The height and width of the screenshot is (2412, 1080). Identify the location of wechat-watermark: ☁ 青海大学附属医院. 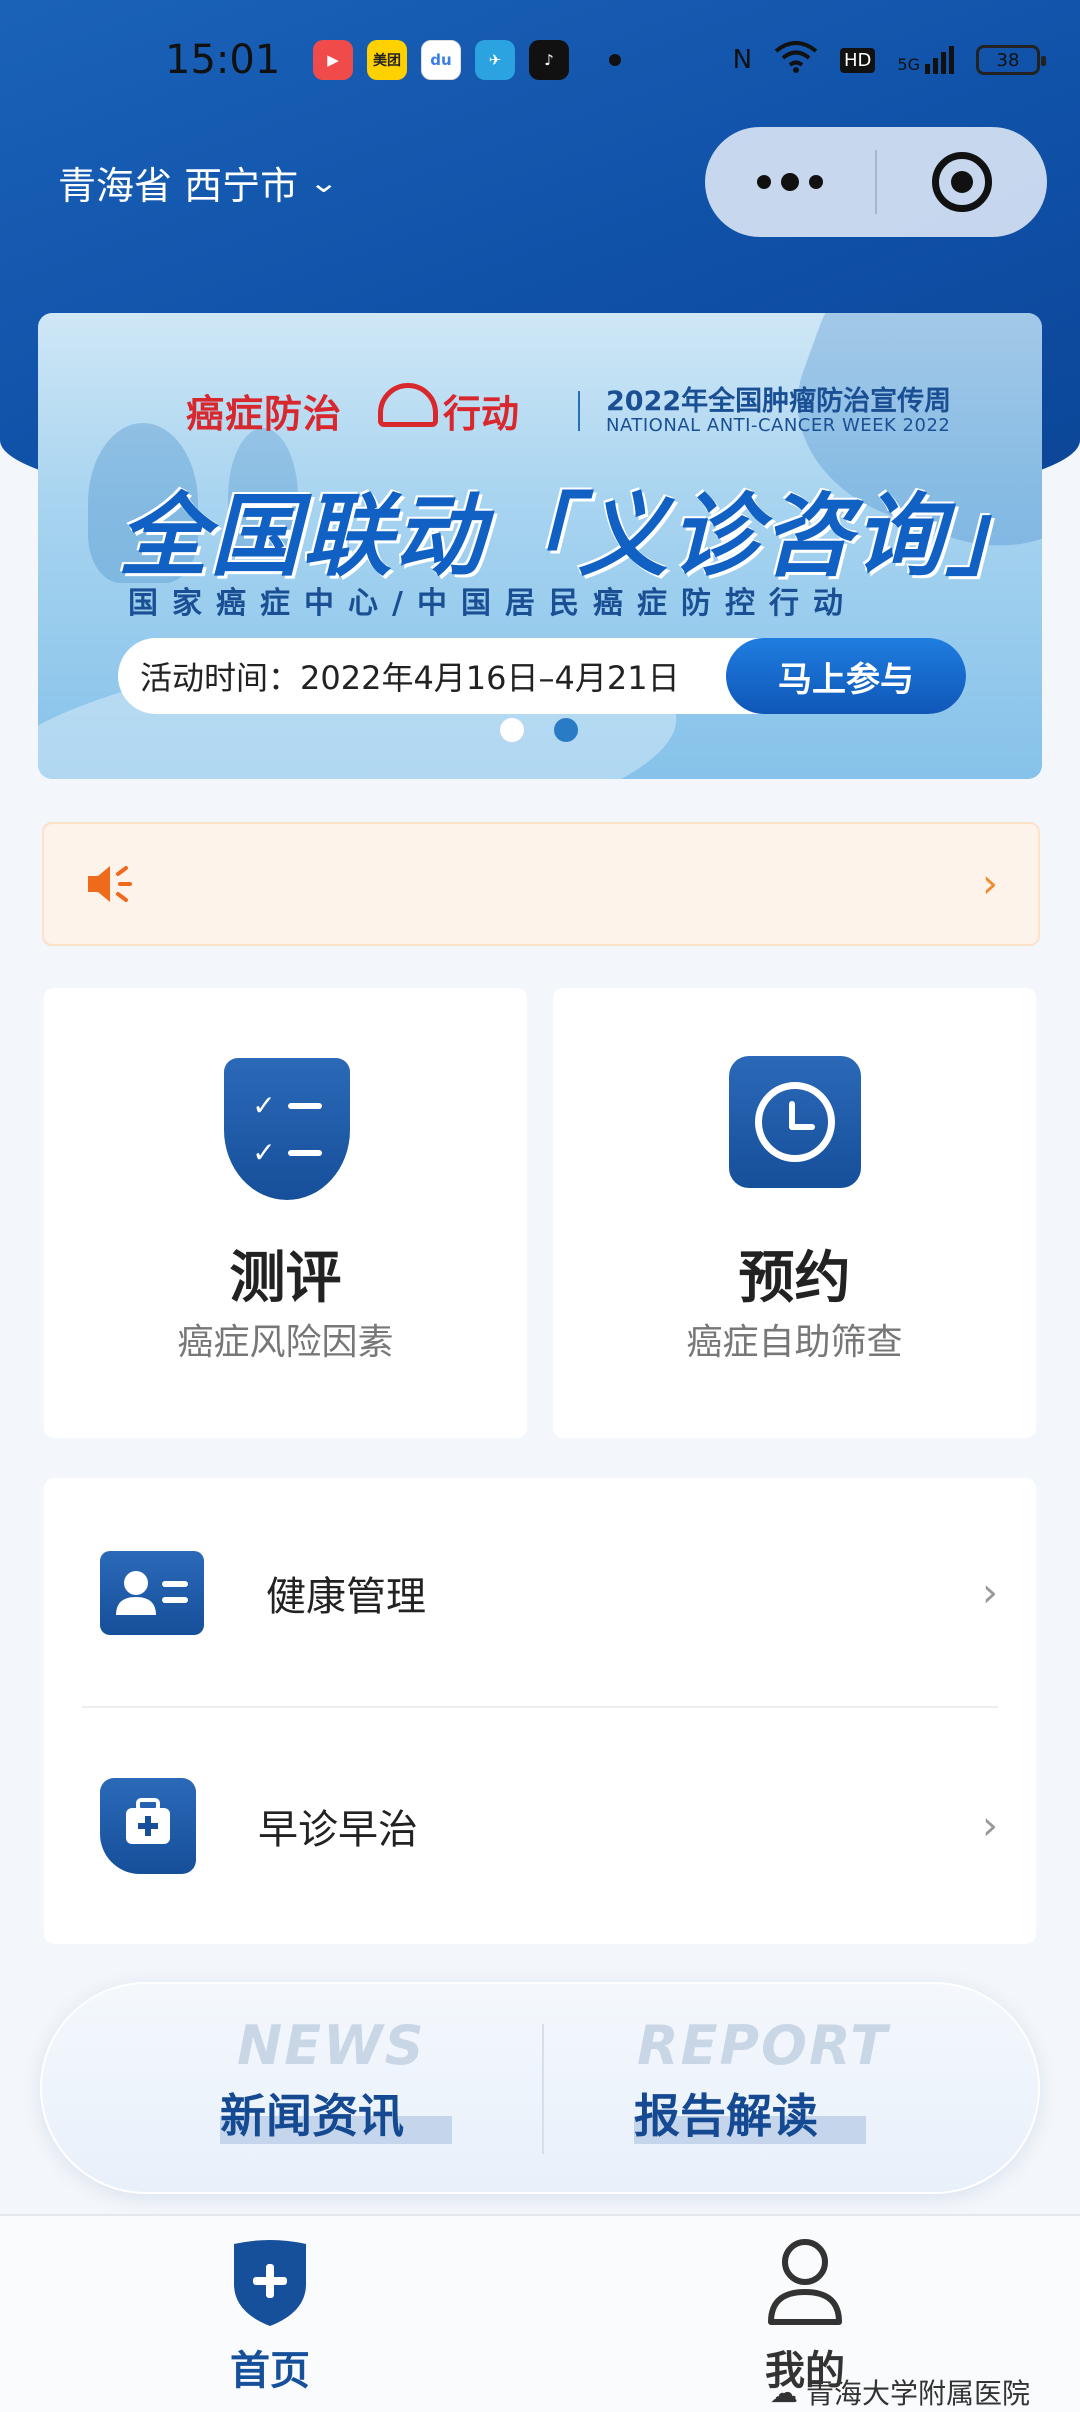
(900, 2392).